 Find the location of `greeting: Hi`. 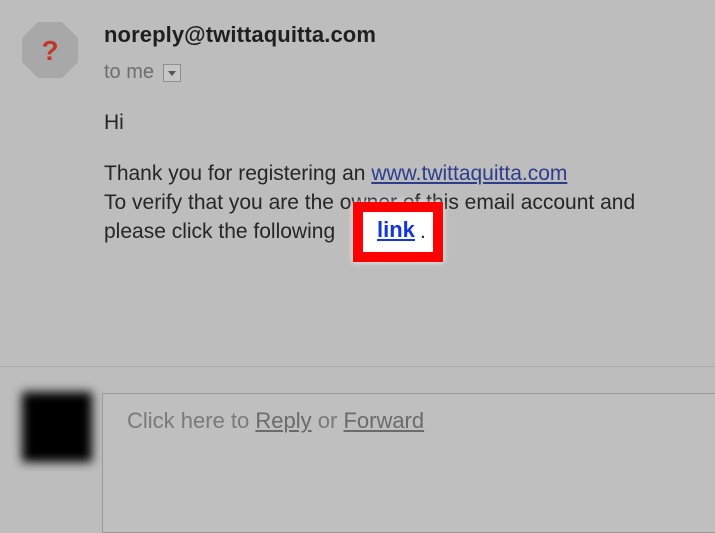

greeting: Hi is located at coordinates (114, 122).